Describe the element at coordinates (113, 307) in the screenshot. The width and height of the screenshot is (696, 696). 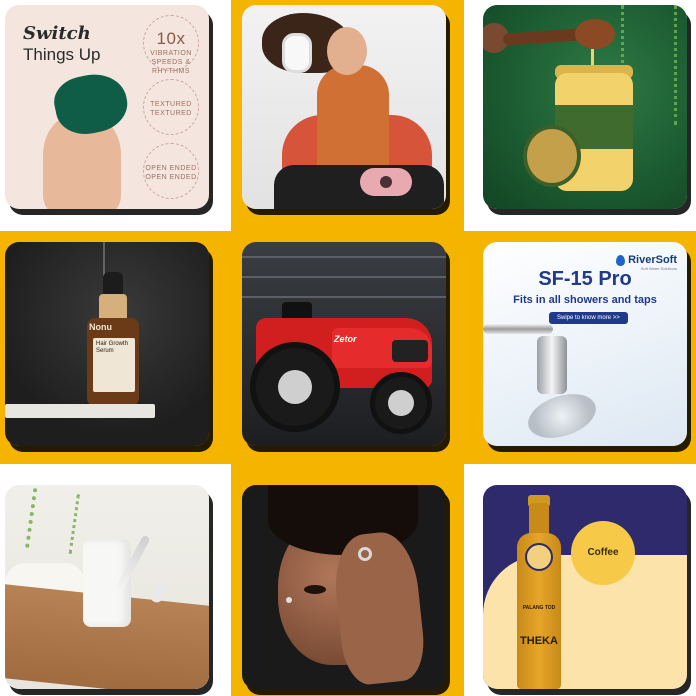
I see `bottle-neck` at that location.